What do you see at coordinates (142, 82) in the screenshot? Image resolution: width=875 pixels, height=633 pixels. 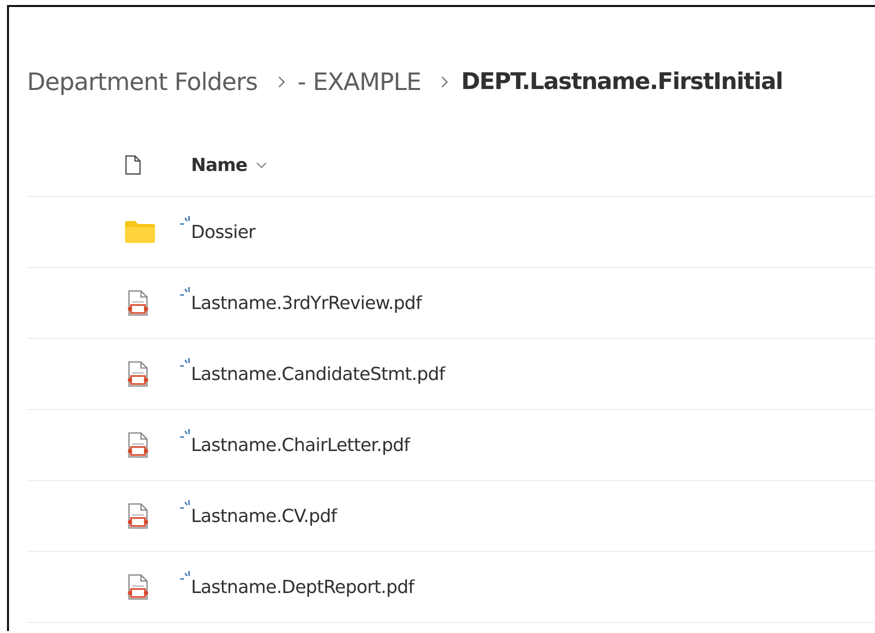 I see `breadcrumb-link: Department Folders` at bounding box center [142, 82].